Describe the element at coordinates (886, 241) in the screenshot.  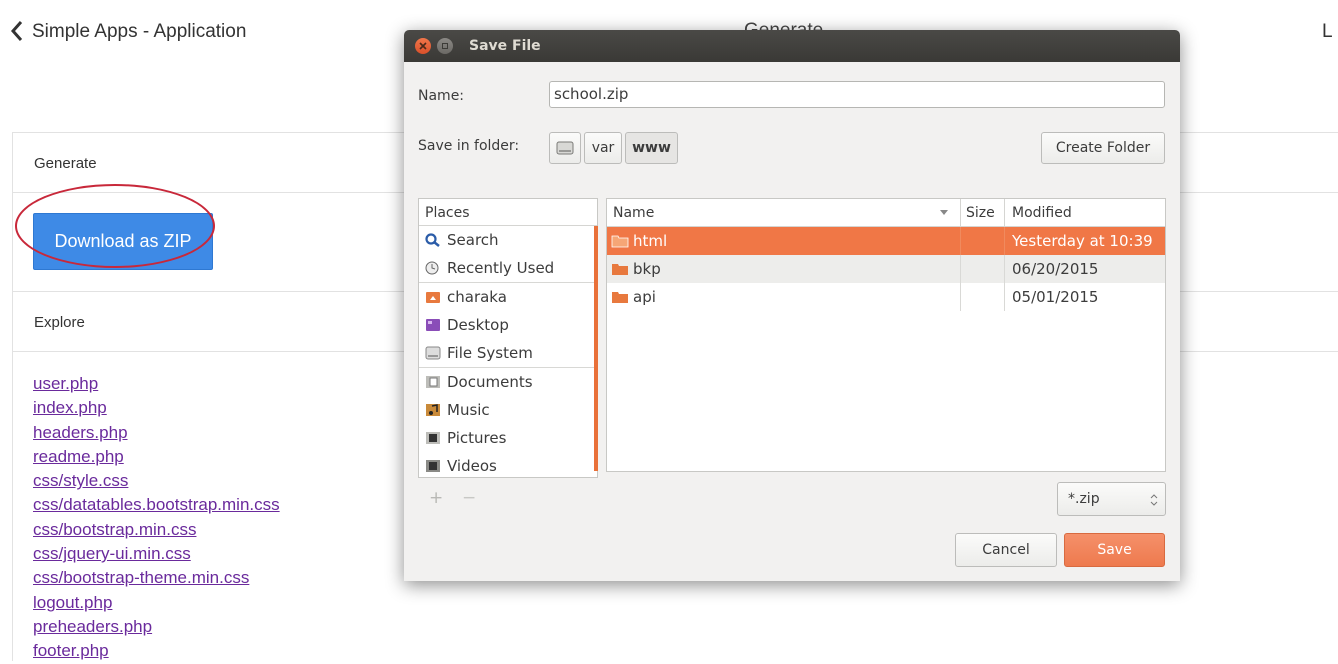
I see `file-row: html Yesterday at 10:39` at that location.